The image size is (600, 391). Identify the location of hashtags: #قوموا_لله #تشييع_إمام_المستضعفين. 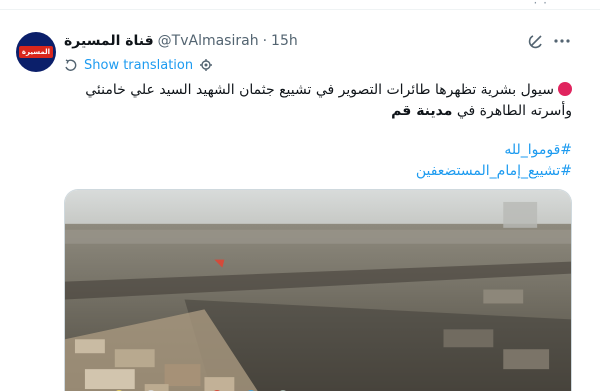
(318, 161).